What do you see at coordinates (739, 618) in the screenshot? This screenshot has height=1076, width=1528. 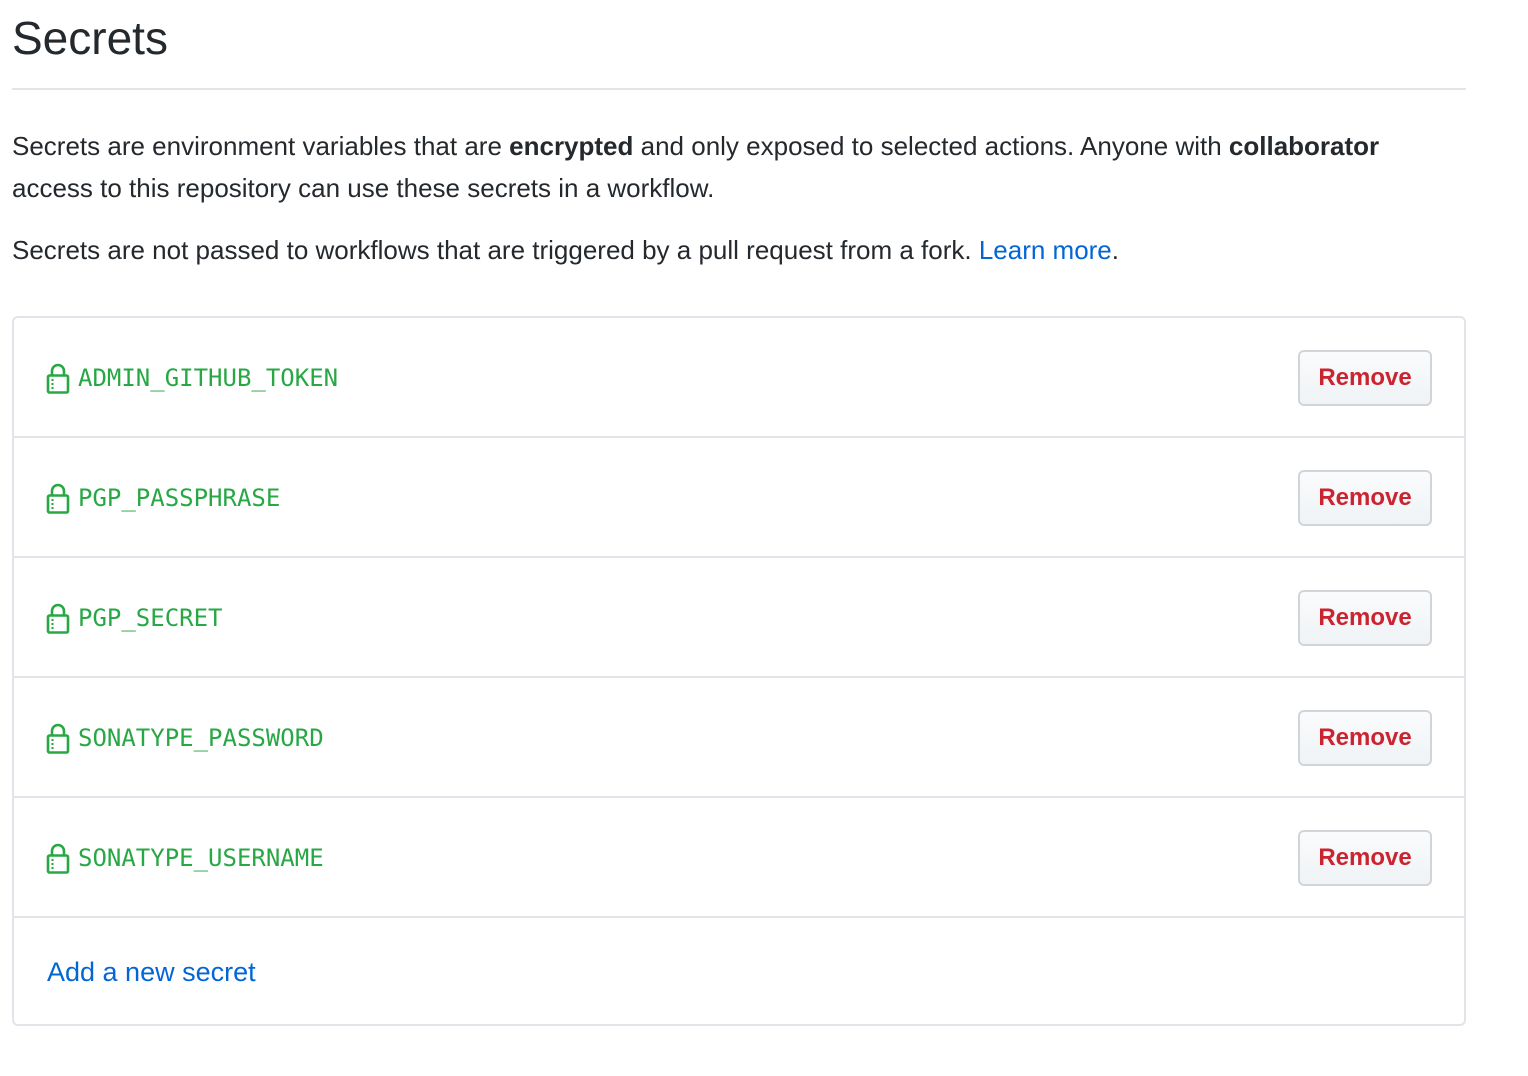 I see `secret-row: PGP_SECRET Remove` at bounding box center [739, 618].